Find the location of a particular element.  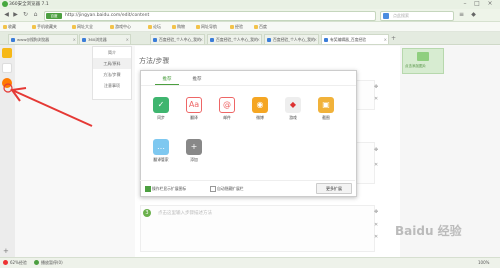

bookmark-item: 购物 is located at coordinates (178, 26).